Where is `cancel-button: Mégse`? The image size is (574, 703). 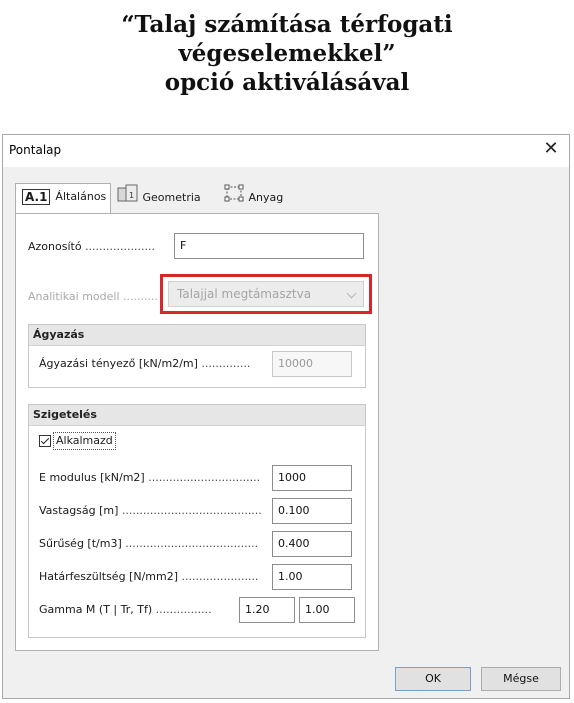 cancel-button: Mégse is located at coordinates (521, 679).